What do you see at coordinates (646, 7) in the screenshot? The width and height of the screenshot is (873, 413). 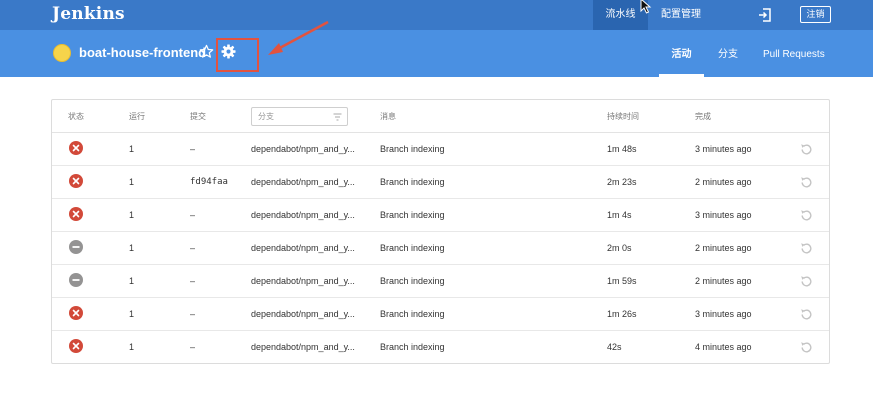 I see `mouse-cursor-icon` at bounding box center [646, 7].